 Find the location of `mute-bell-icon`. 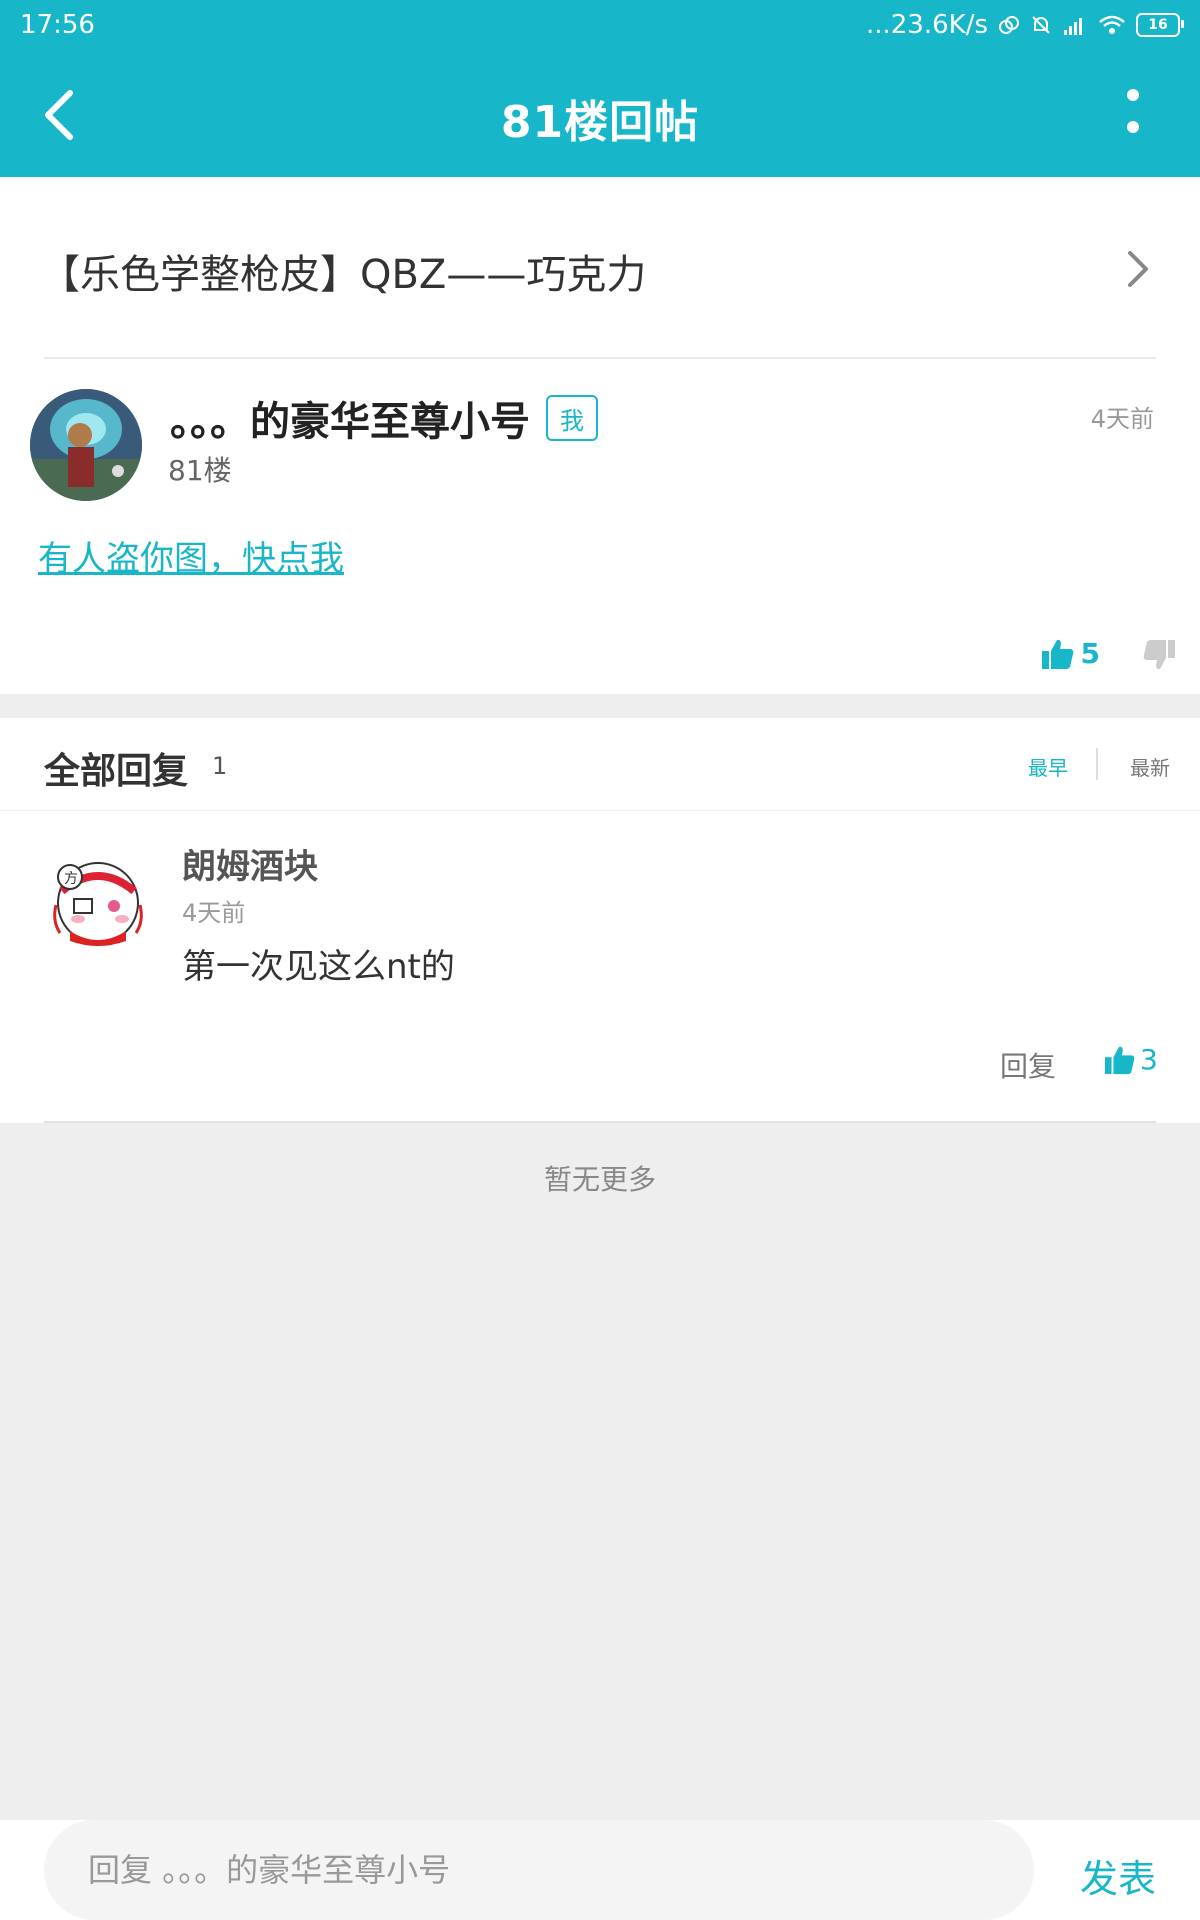

mute-bell-icon is located at coordinates (1041, 25).